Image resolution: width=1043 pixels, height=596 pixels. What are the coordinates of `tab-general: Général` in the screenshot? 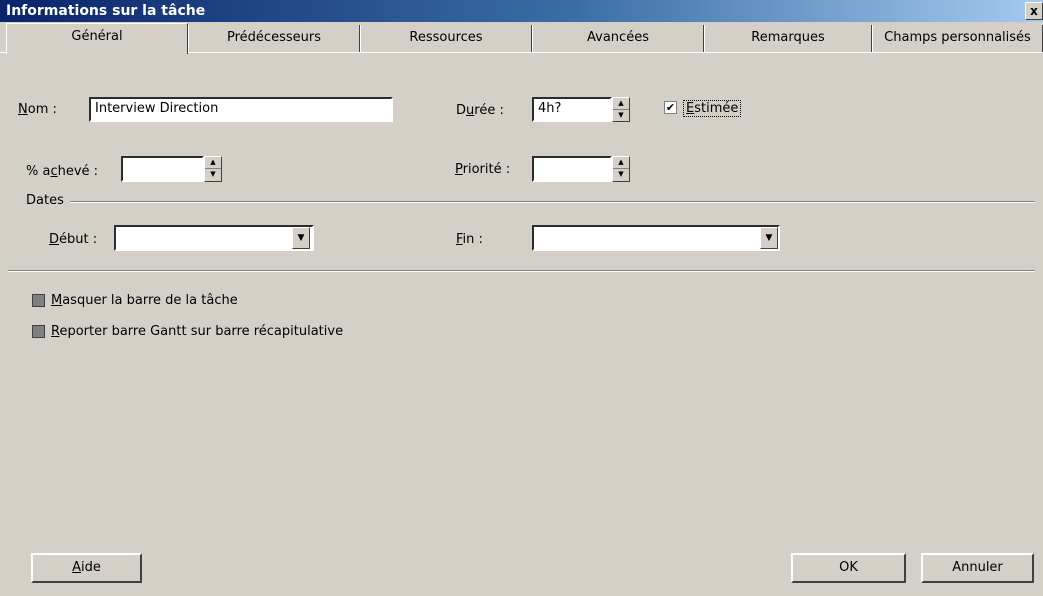 It's located at (97, 38).